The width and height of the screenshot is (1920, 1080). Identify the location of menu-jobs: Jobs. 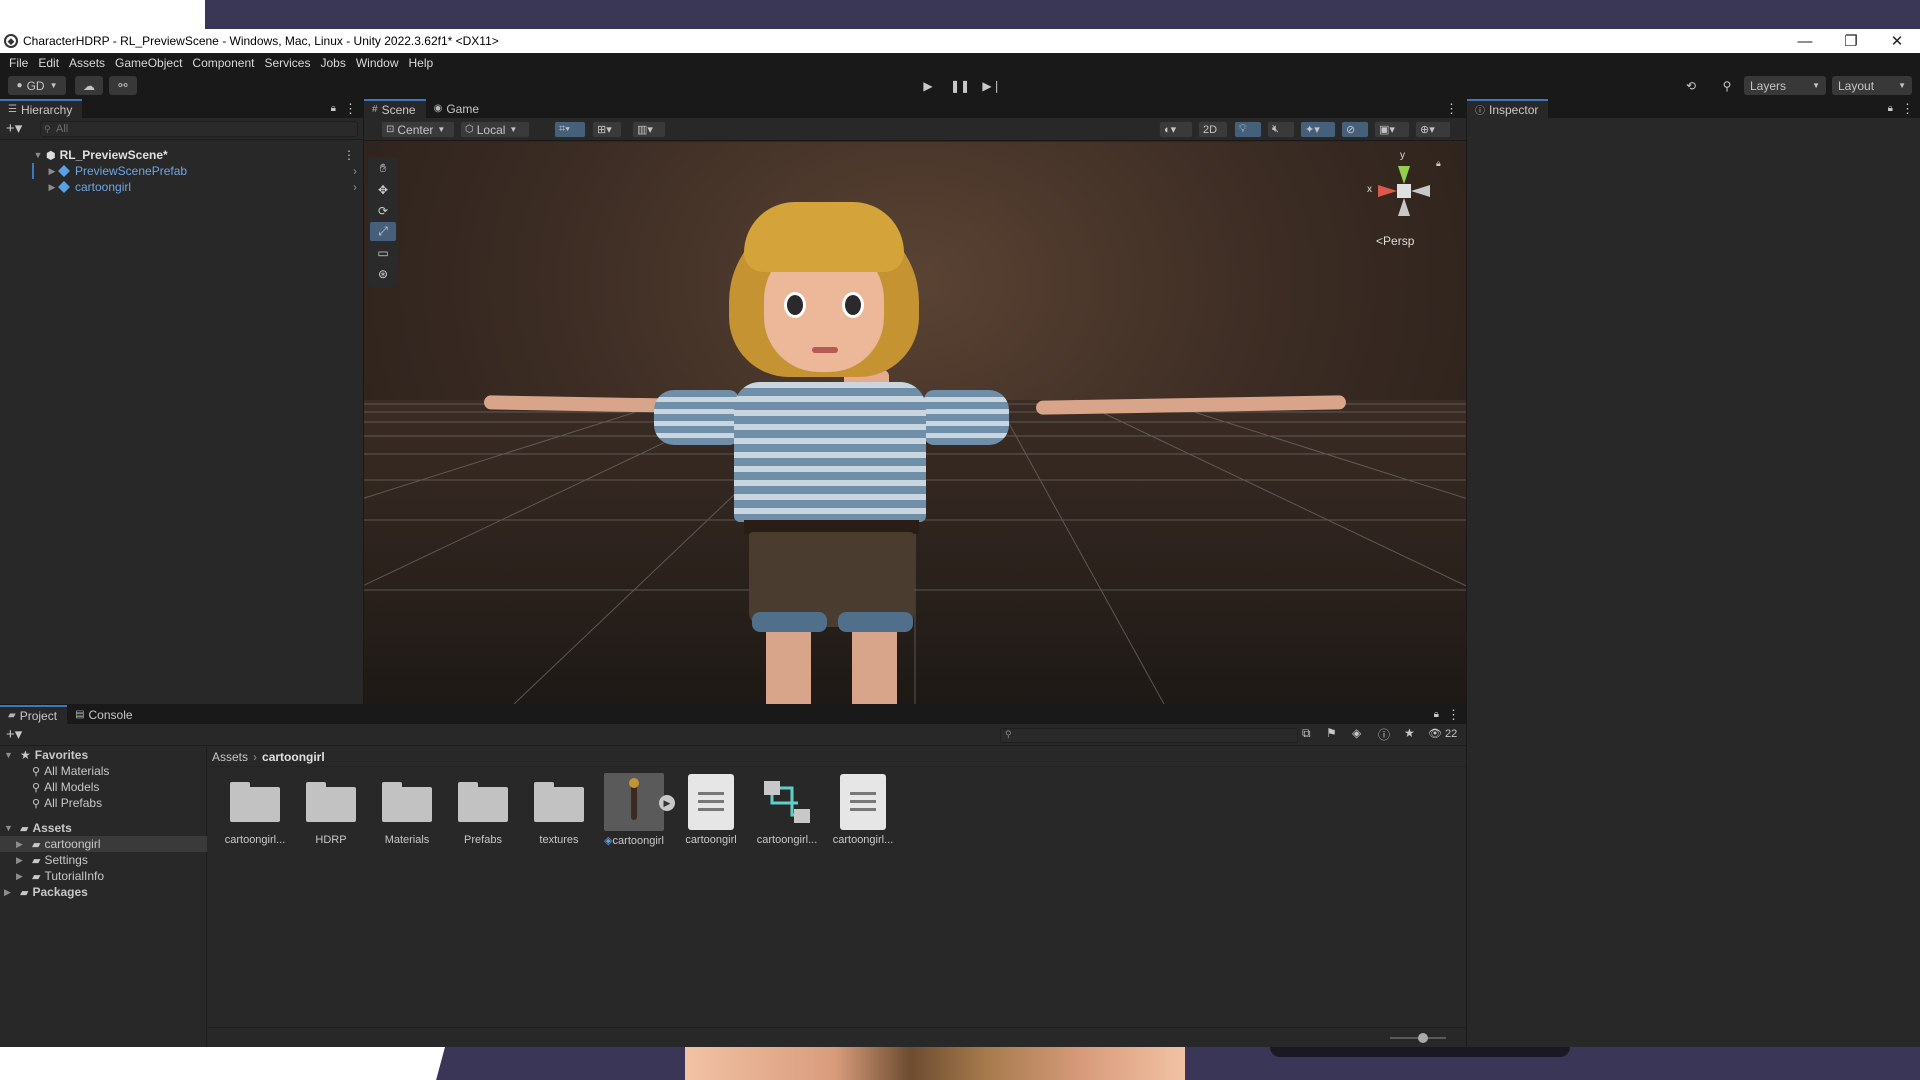
(332, 63).